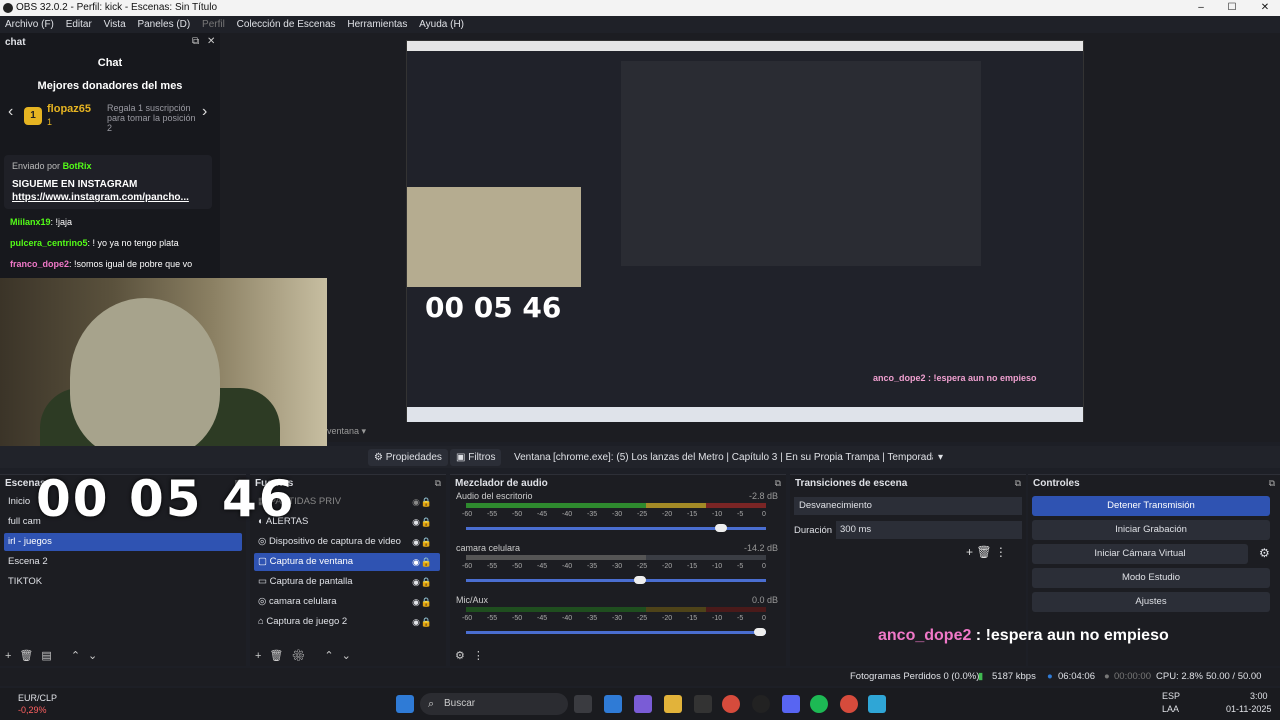  What do you see at coordinates (940, 457) in the screenshot?
I see `chevron-down-icon: ▾` at bounding box center [940, 457].